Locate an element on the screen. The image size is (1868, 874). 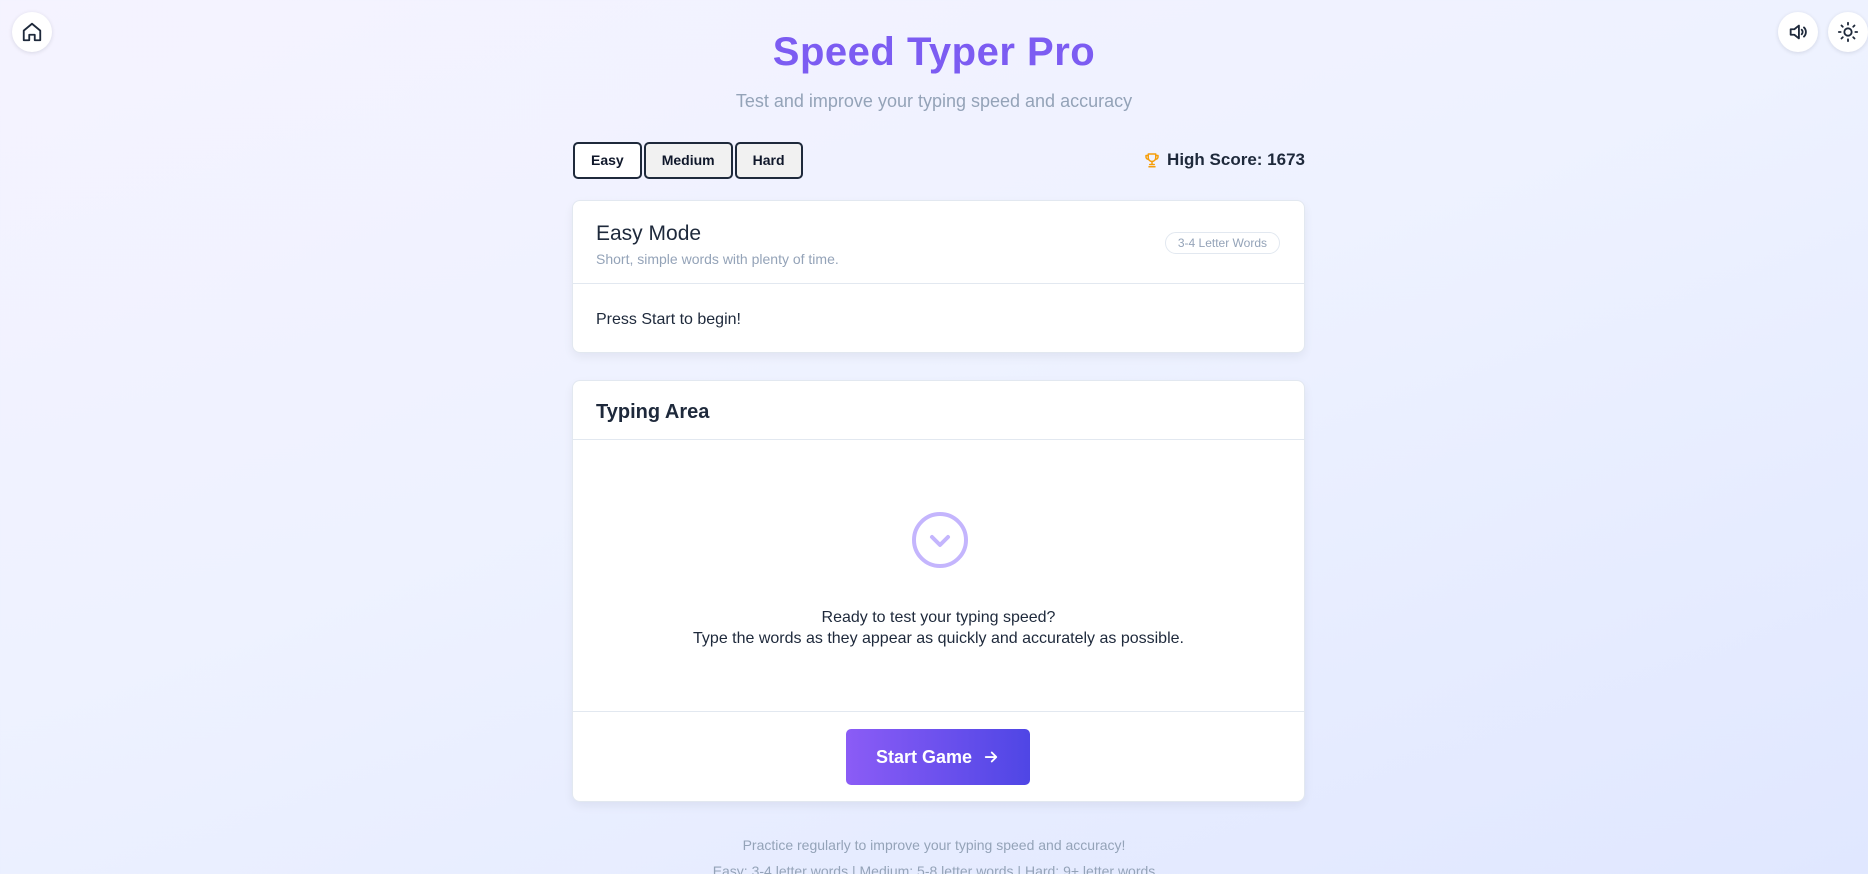
mode-prompt: Press Start to begin! is located at coordinates (668, 319).